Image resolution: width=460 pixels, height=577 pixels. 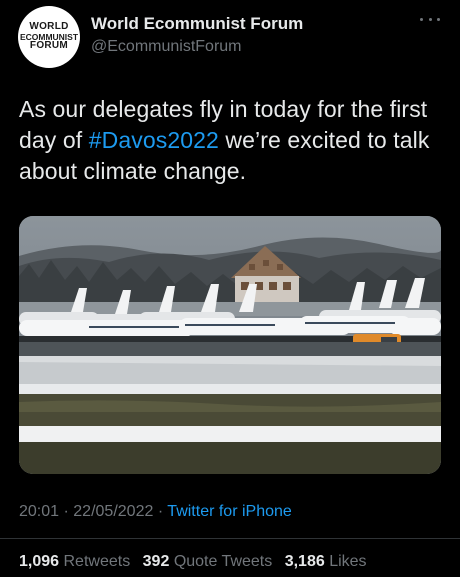 What do you see at coordinates (39, 511) in the screenshot?
I see `tweet-time: 20:01` at bounding box center [39, 511].